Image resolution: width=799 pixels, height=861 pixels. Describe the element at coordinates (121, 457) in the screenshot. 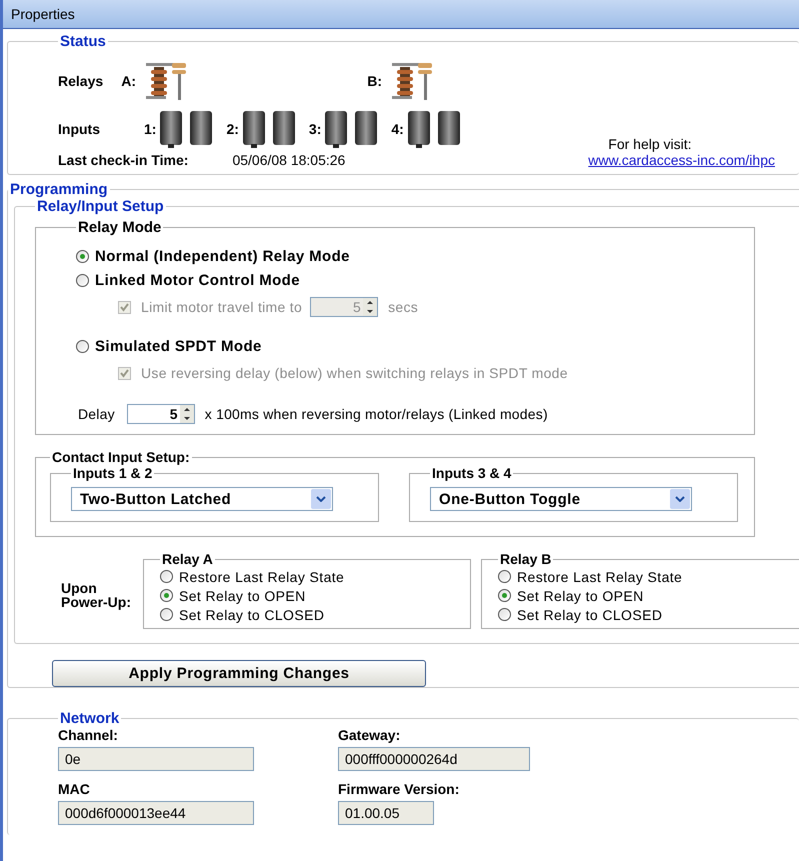

I see `group-title: Contact Input Setup:` at that location.